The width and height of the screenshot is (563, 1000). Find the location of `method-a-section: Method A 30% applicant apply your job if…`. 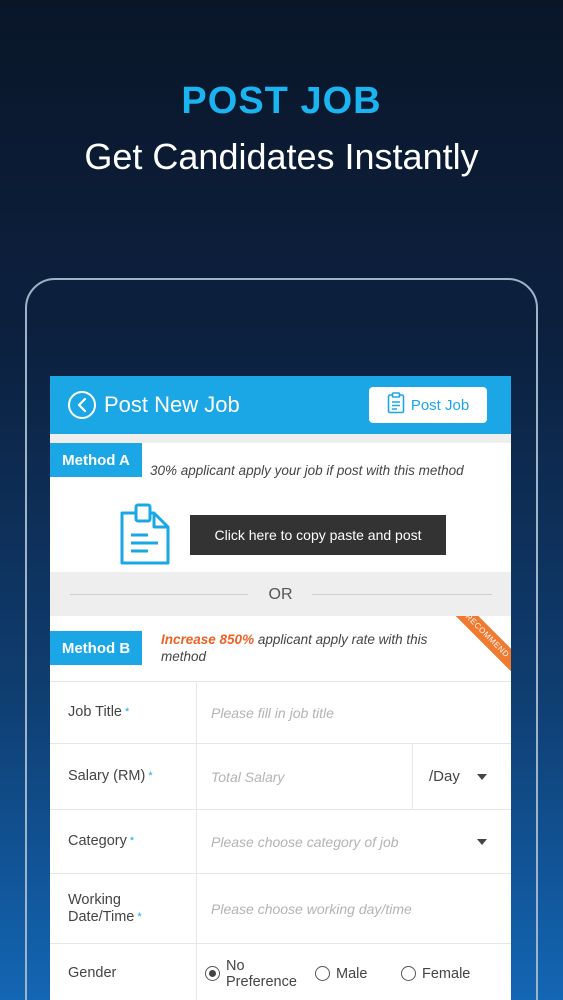

method-a-section: Method A 30% applicant apply your job if… is located at coordinates (280, 507).